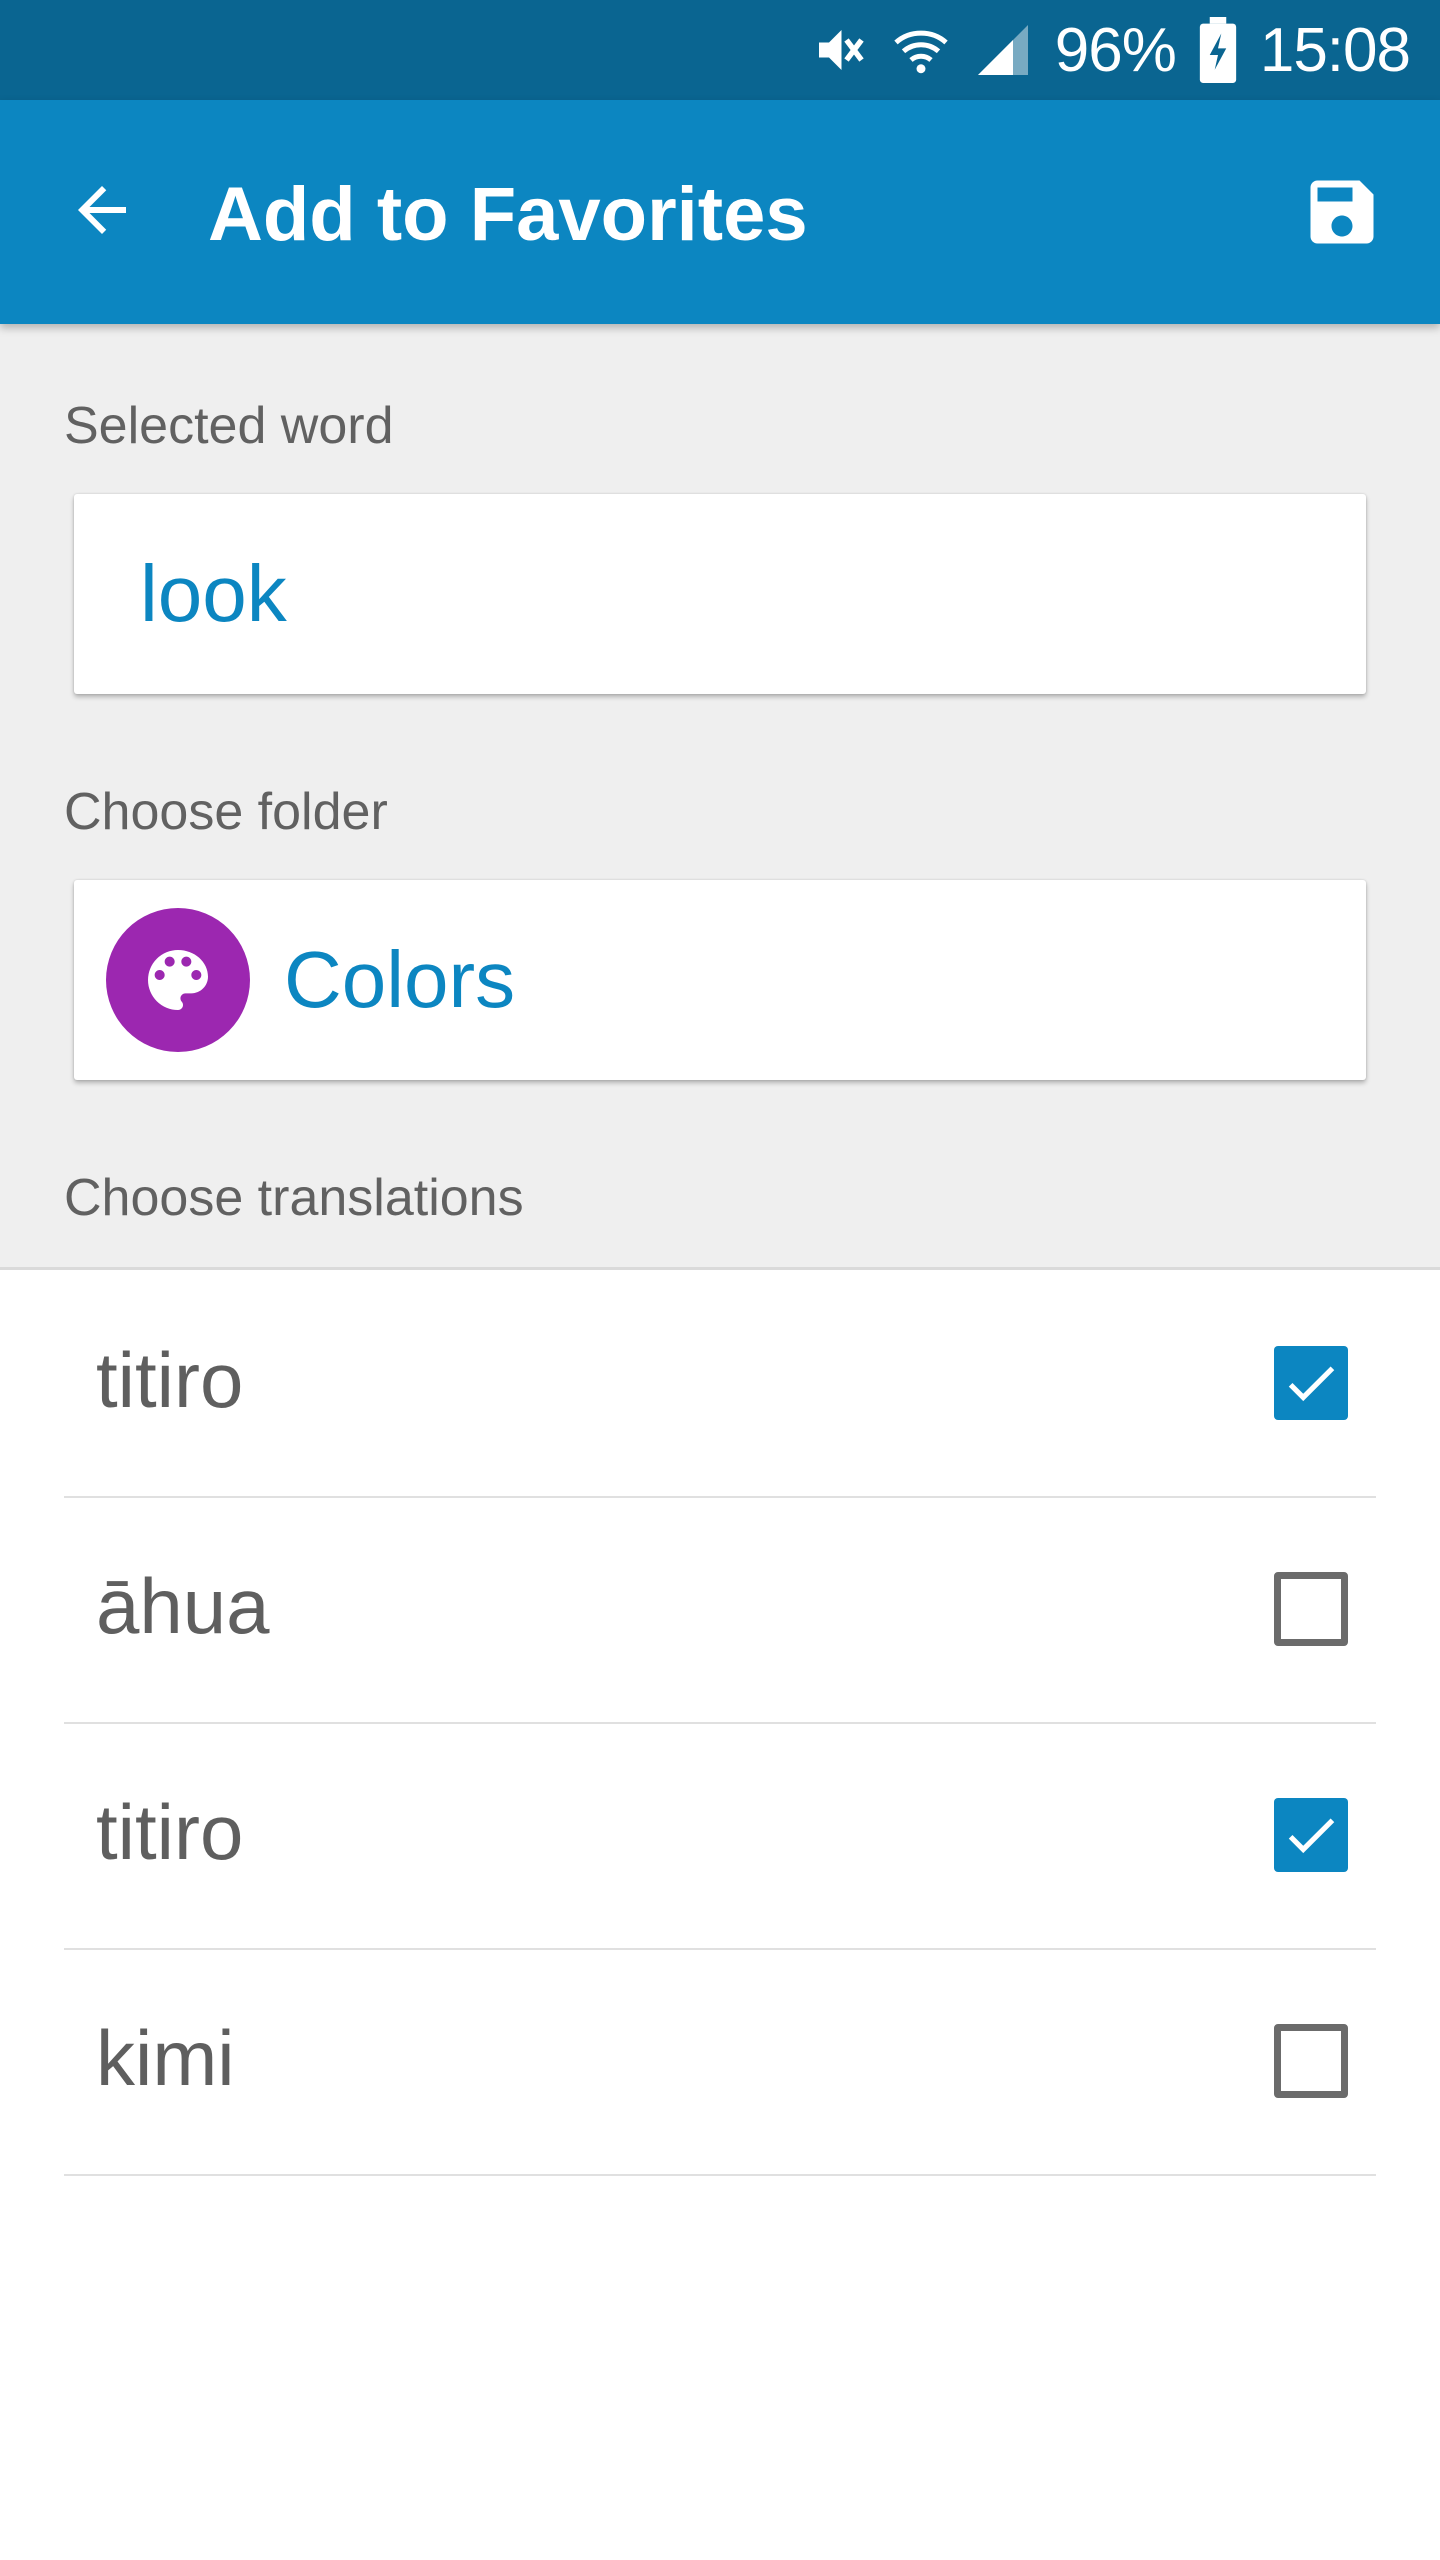 The width and height of the screenshot is (1440, 2560). I want to click on selected-word-label: Selected word, so click(229, 426).